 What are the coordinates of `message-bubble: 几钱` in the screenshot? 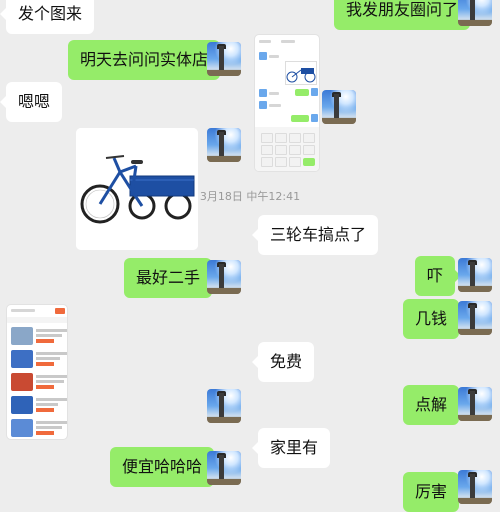 It's located at (434, 319).